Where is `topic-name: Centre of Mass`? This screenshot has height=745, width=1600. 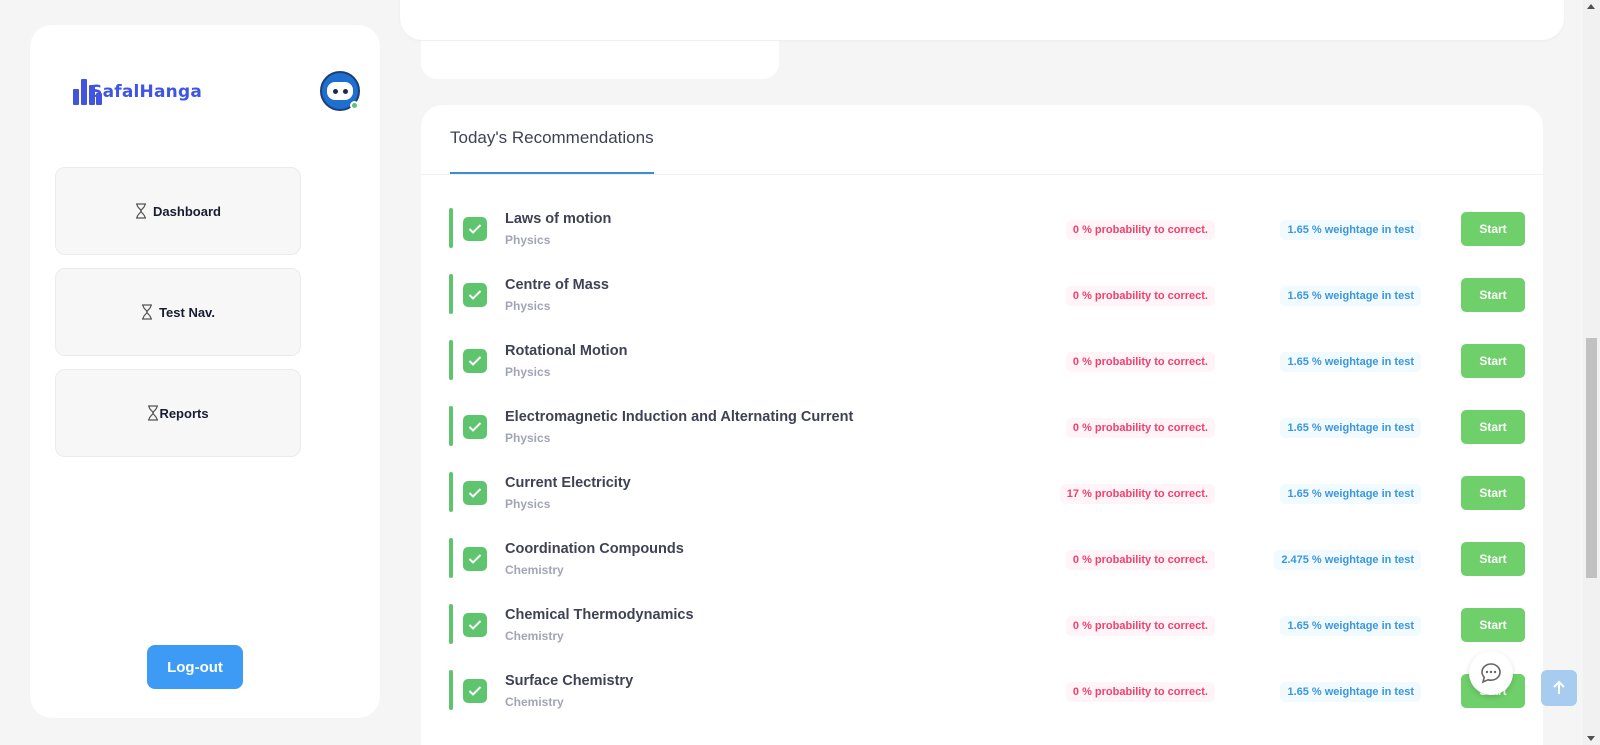
topic-name: Centre of Mass is located at coordinates (557, 285).